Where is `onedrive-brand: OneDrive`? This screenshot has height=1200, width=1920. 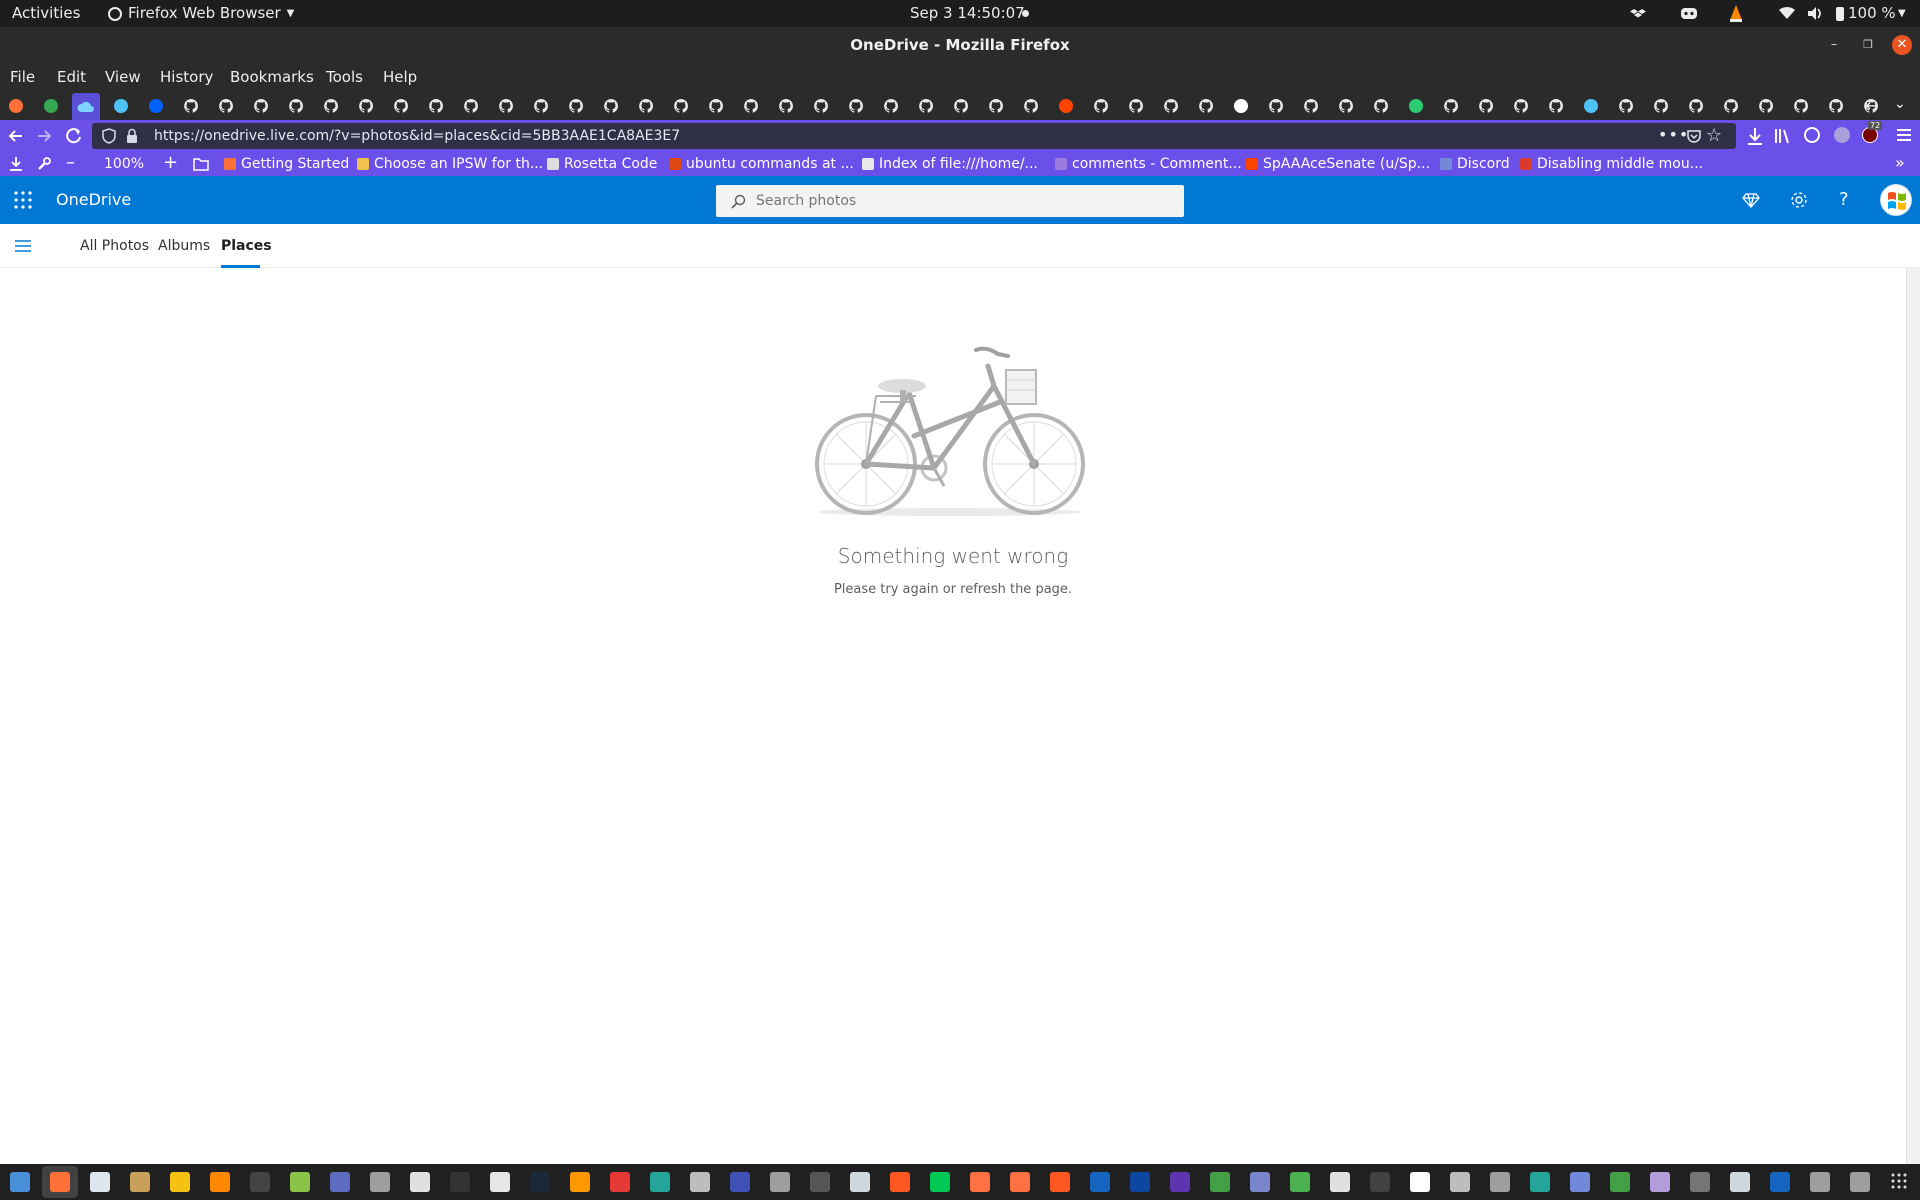 onedrive-brand: OneDrive is located at coordinates (93, 200).